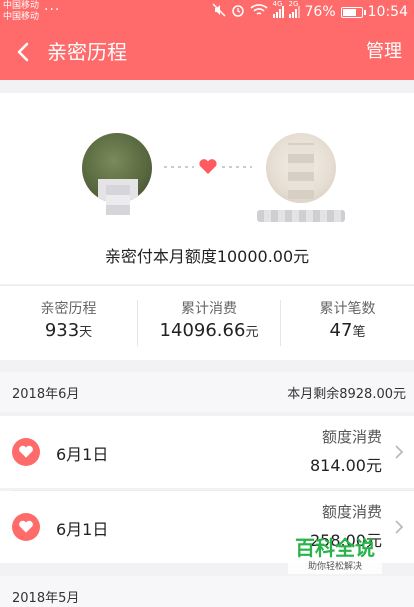 The height and width of the screenshot is (607, 414). Describe the element at coordinates (207, 452) in the screenshot. I see `transaction-row: 6月1日 额度消费 814.00元` at that location.